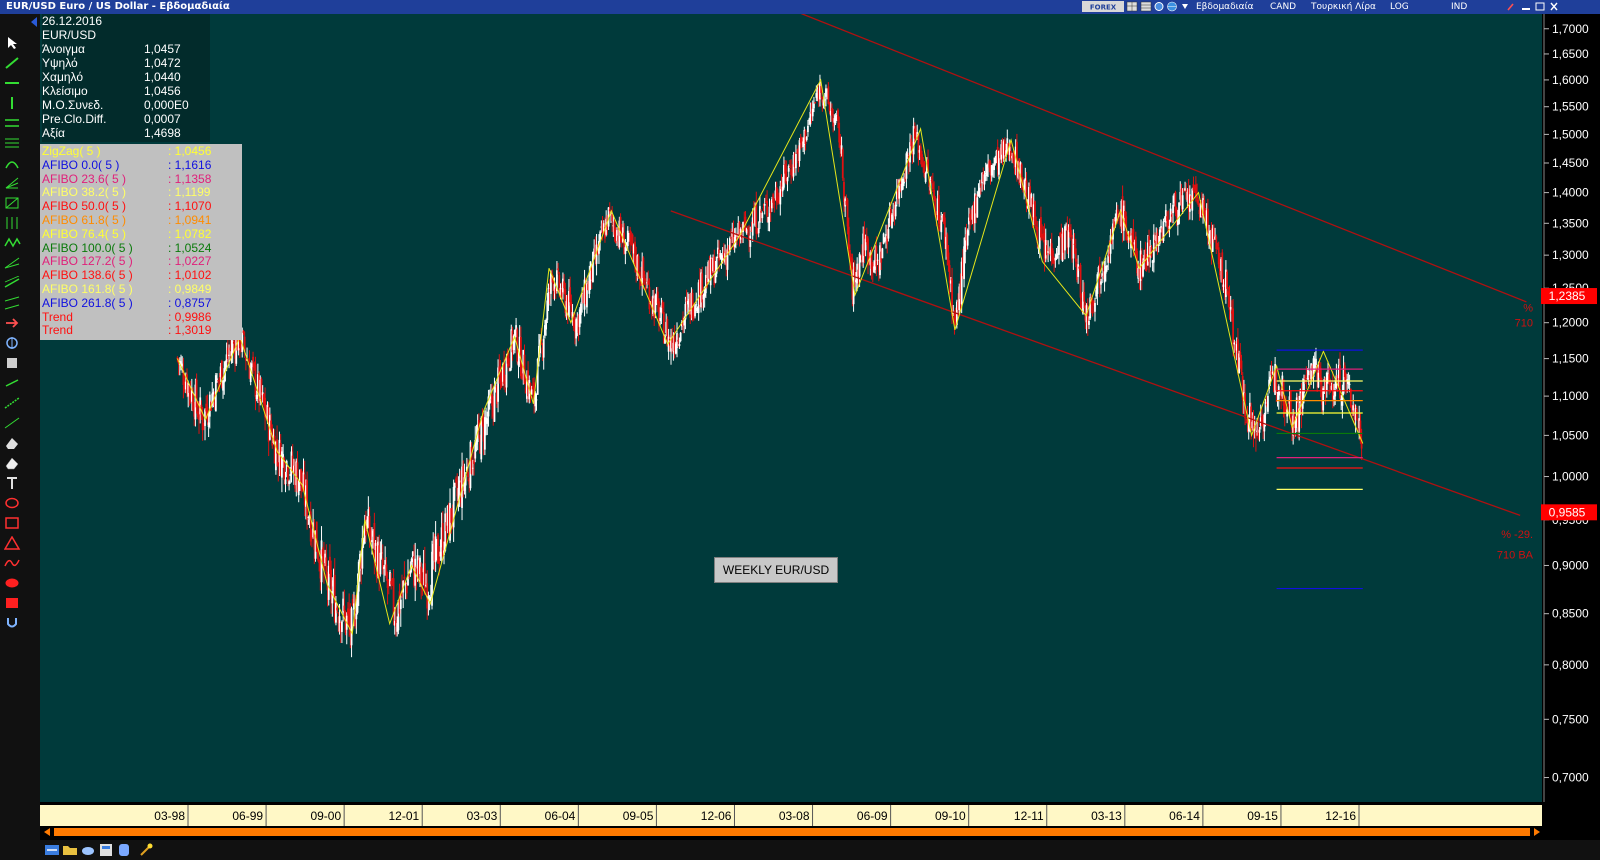 The width and height of the screenshot is (1600, 860). I want to click on x-tick-label: 12-06, so click(716, 816).